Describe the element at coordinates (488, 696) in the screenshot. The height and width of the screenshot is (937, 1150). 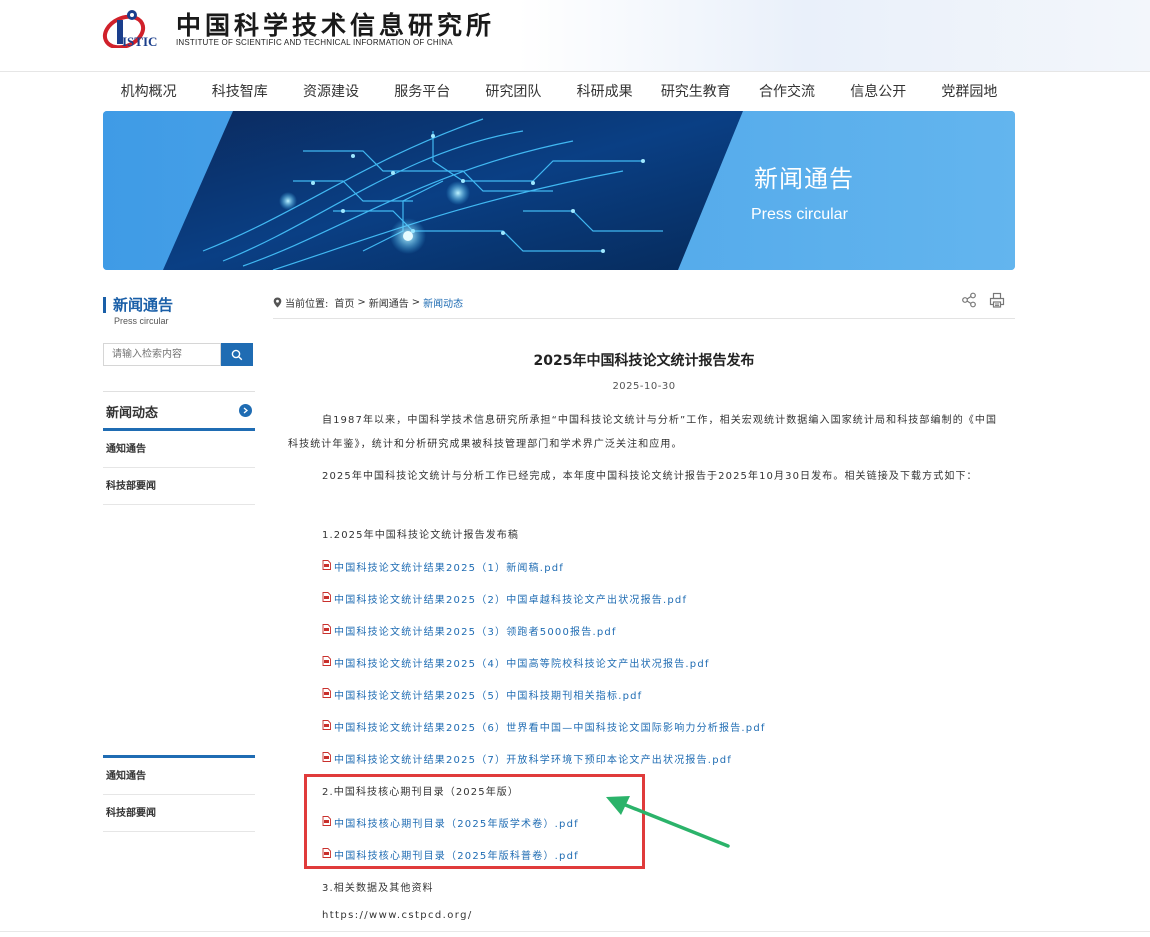
I see `pdf-link-label: 中国科技论文统计结果2025（5）中国科技期刊相关指标.pdf` at that location.